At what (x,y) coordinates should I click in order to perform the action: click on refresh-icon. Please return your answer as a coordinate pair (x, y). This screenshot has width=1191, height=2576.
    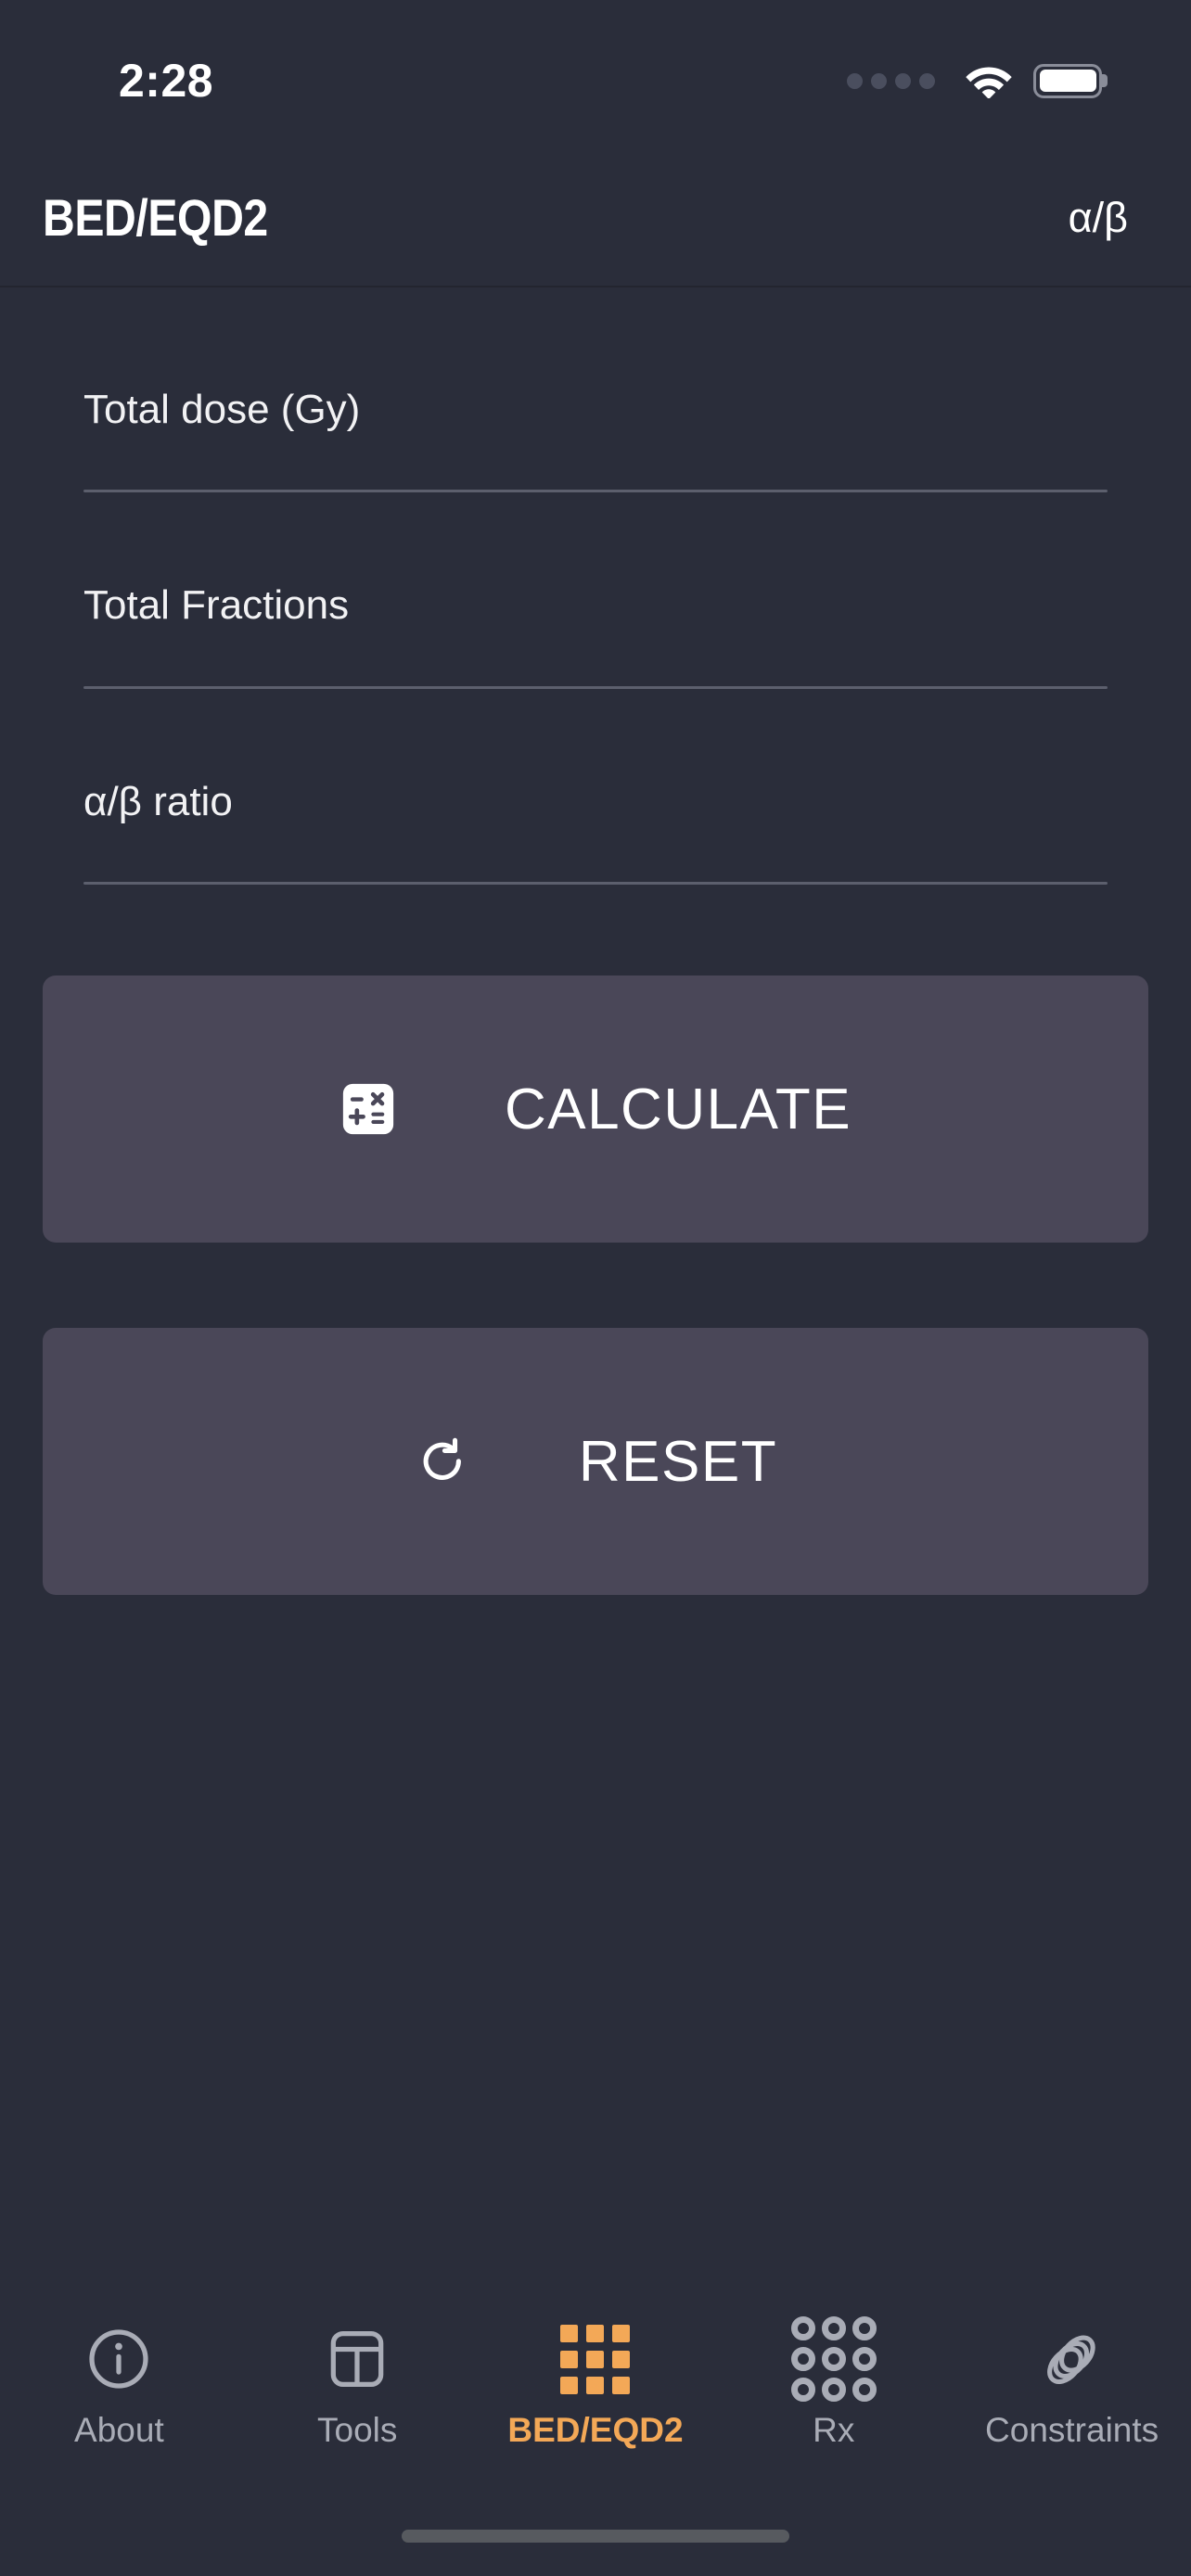
    Looking at the image, I should click on (442, 1461).